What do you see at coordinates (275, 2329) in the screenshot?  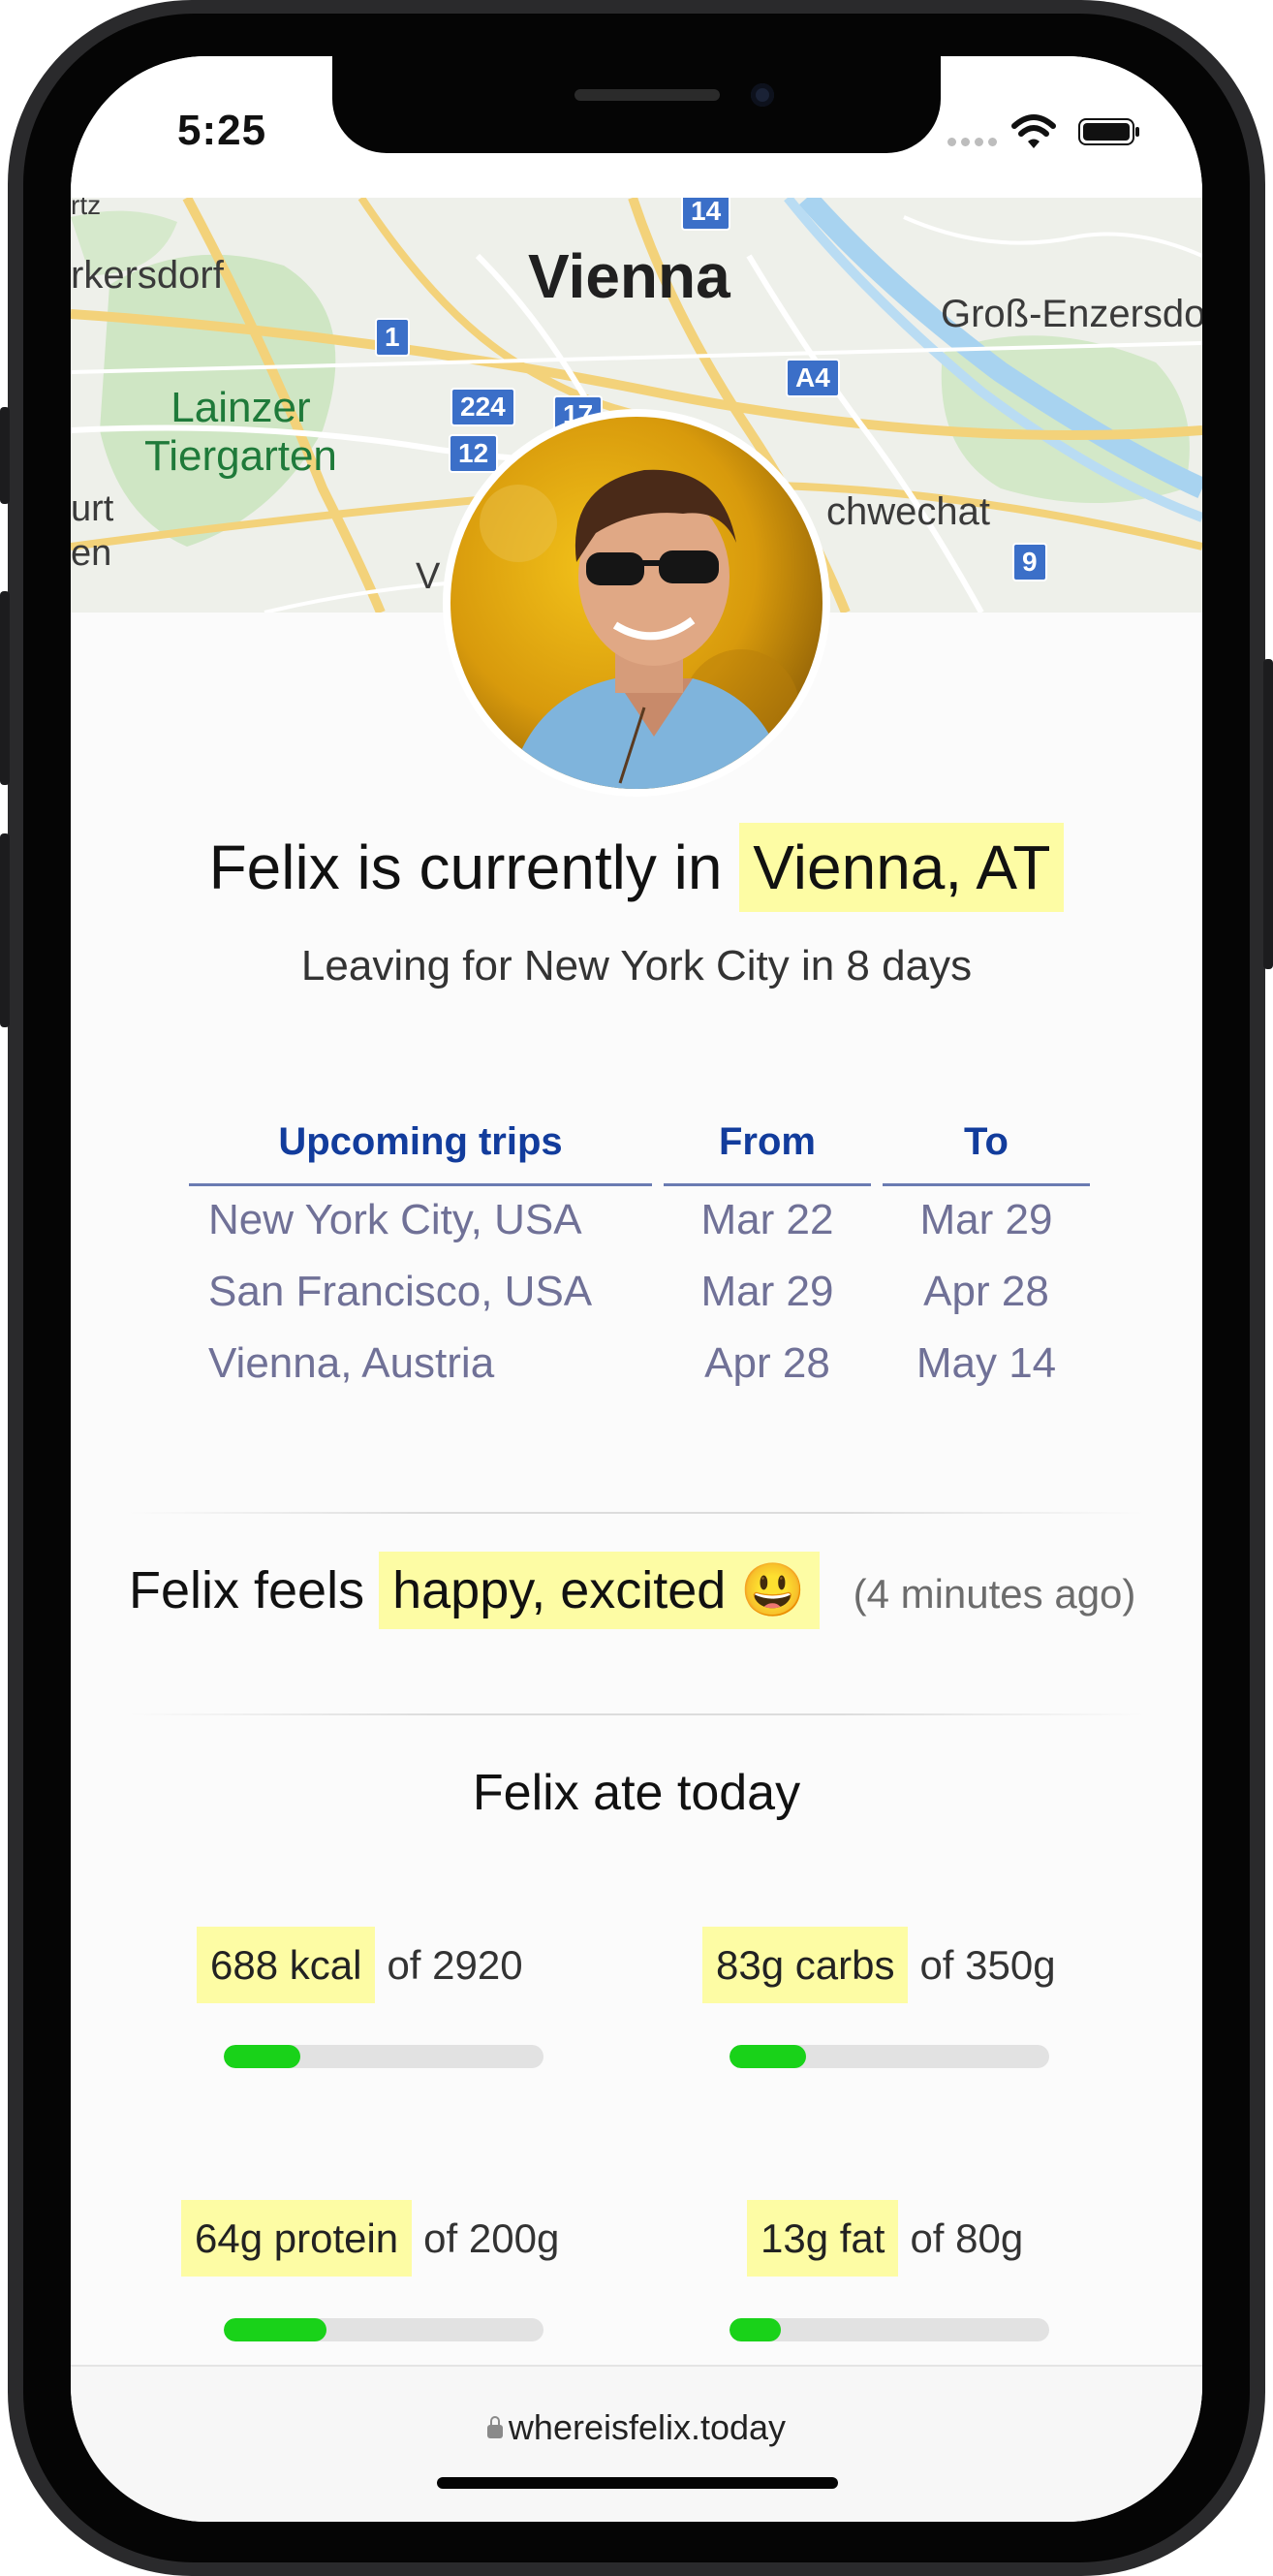 I see `protein-progress-fill` at bounding box center [275, 2329].